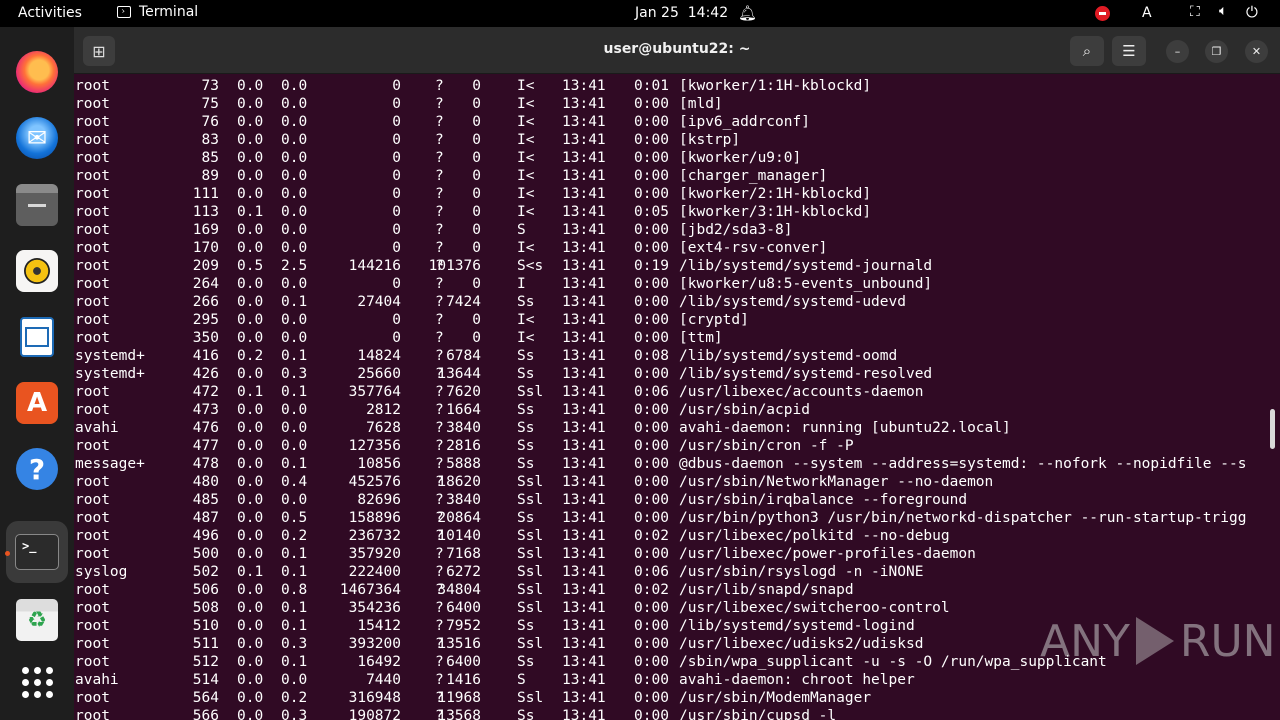 This screenshot has width=1280, height=720. What do you see at coordinates (1177, 51) in the screenshot?
I see `minimize-icon: –` at bounding box center [1177, 51].